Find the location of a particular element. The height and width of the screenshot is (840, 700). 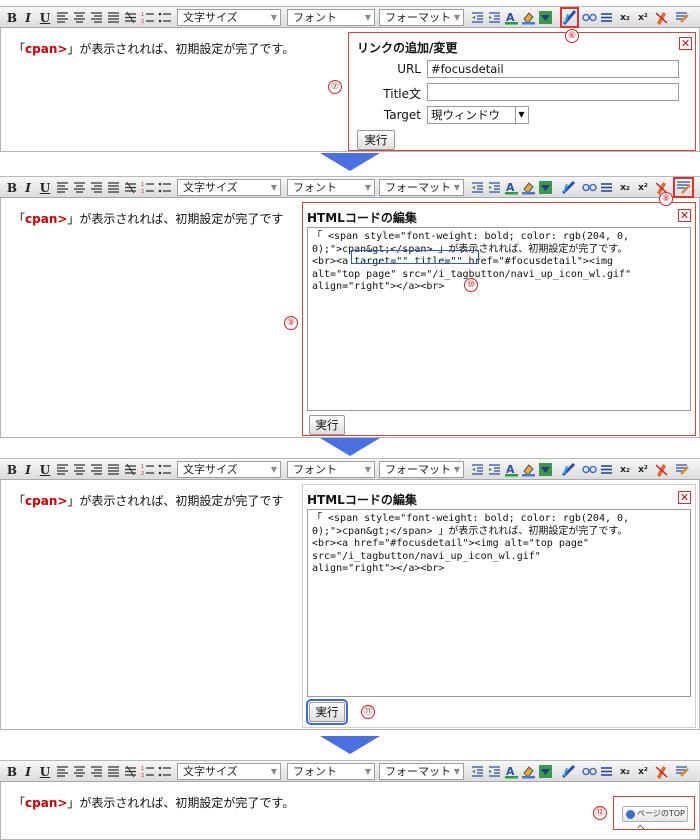

page-top-button: ページのTOPへ is located at coordinates (655, 819).